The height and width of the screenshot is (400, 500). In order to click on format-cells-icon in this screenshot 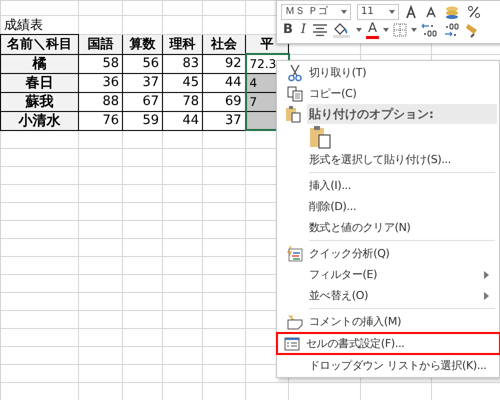, I will do `click(292, 343)`.